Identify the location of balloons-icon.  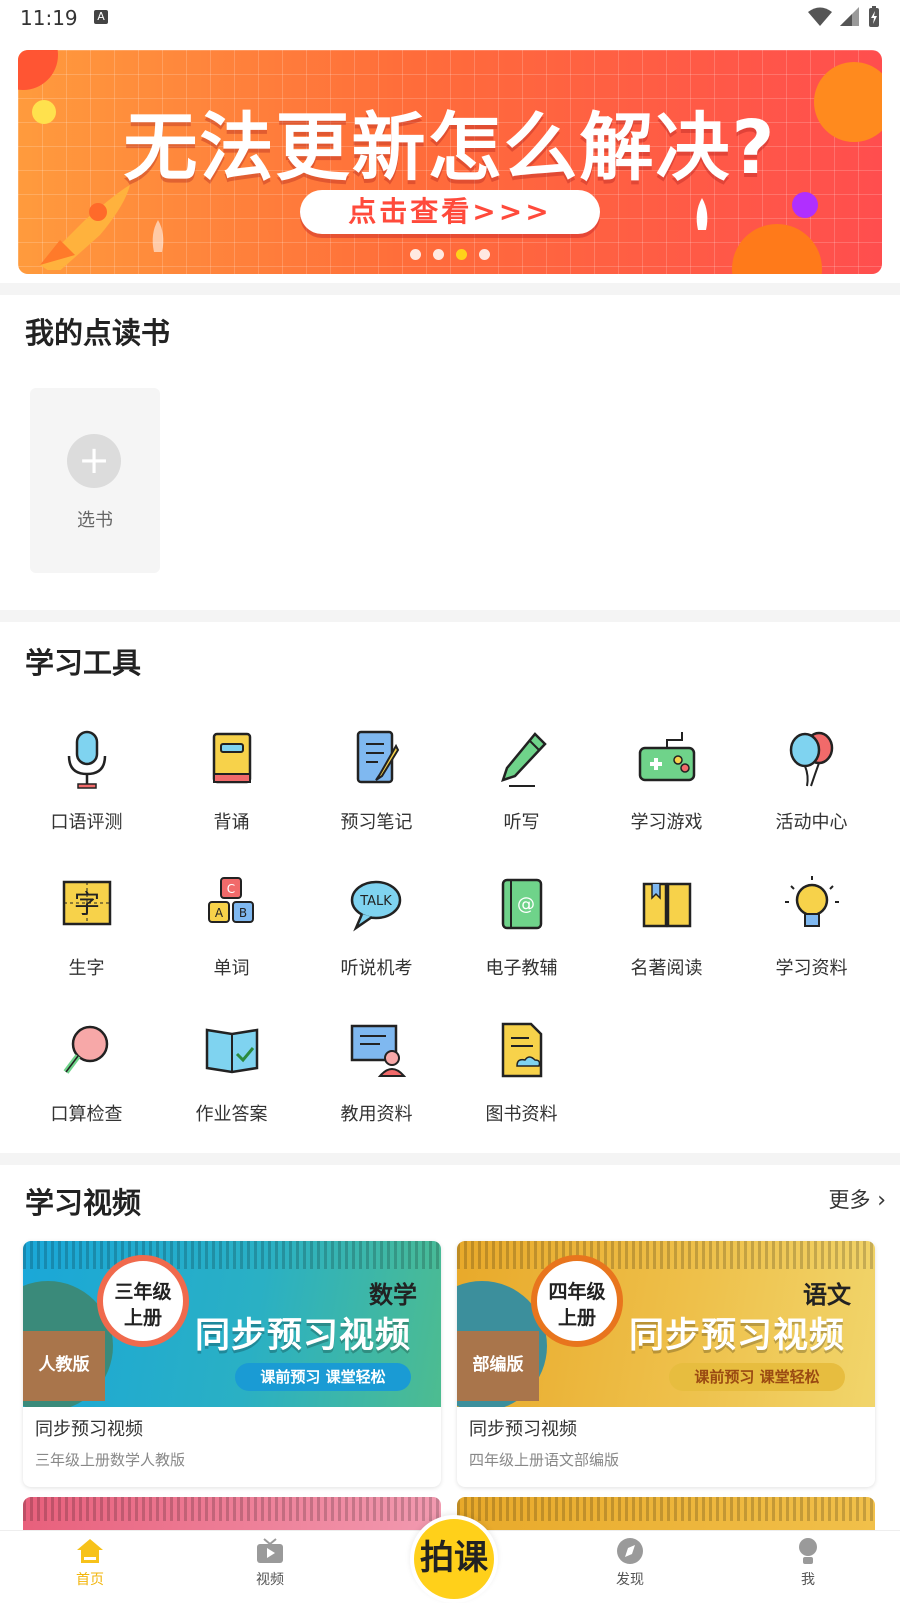
(811, 759).